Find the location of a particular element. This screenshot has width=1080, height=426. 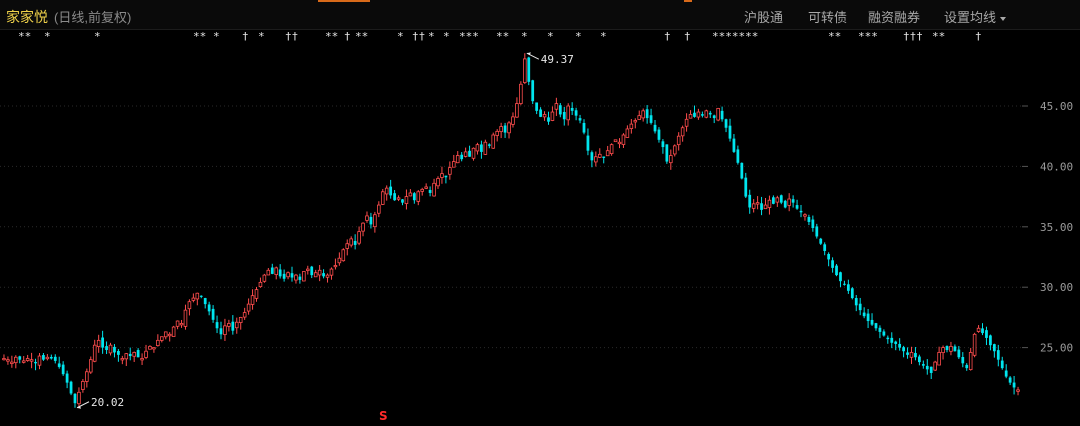

special-event-marker: S is located at coordinates (383, 416).